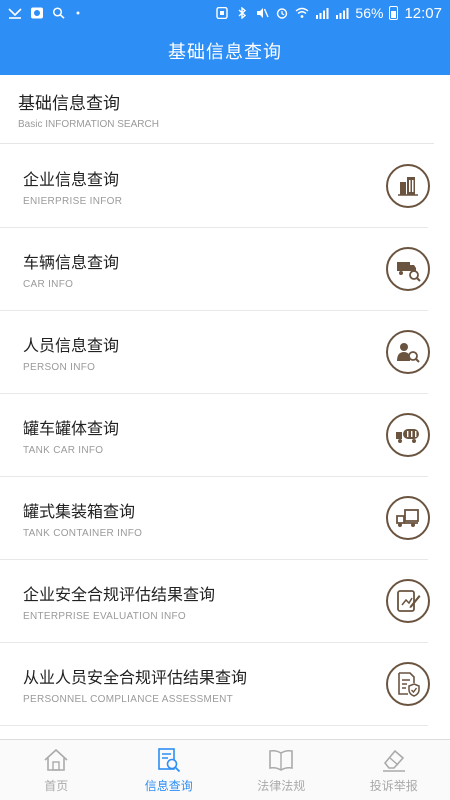 The width and height of the screenshot is (450, 800). I want to click on list-item-text: 人员信息查询 PERSON INFO, so click(204, 352).